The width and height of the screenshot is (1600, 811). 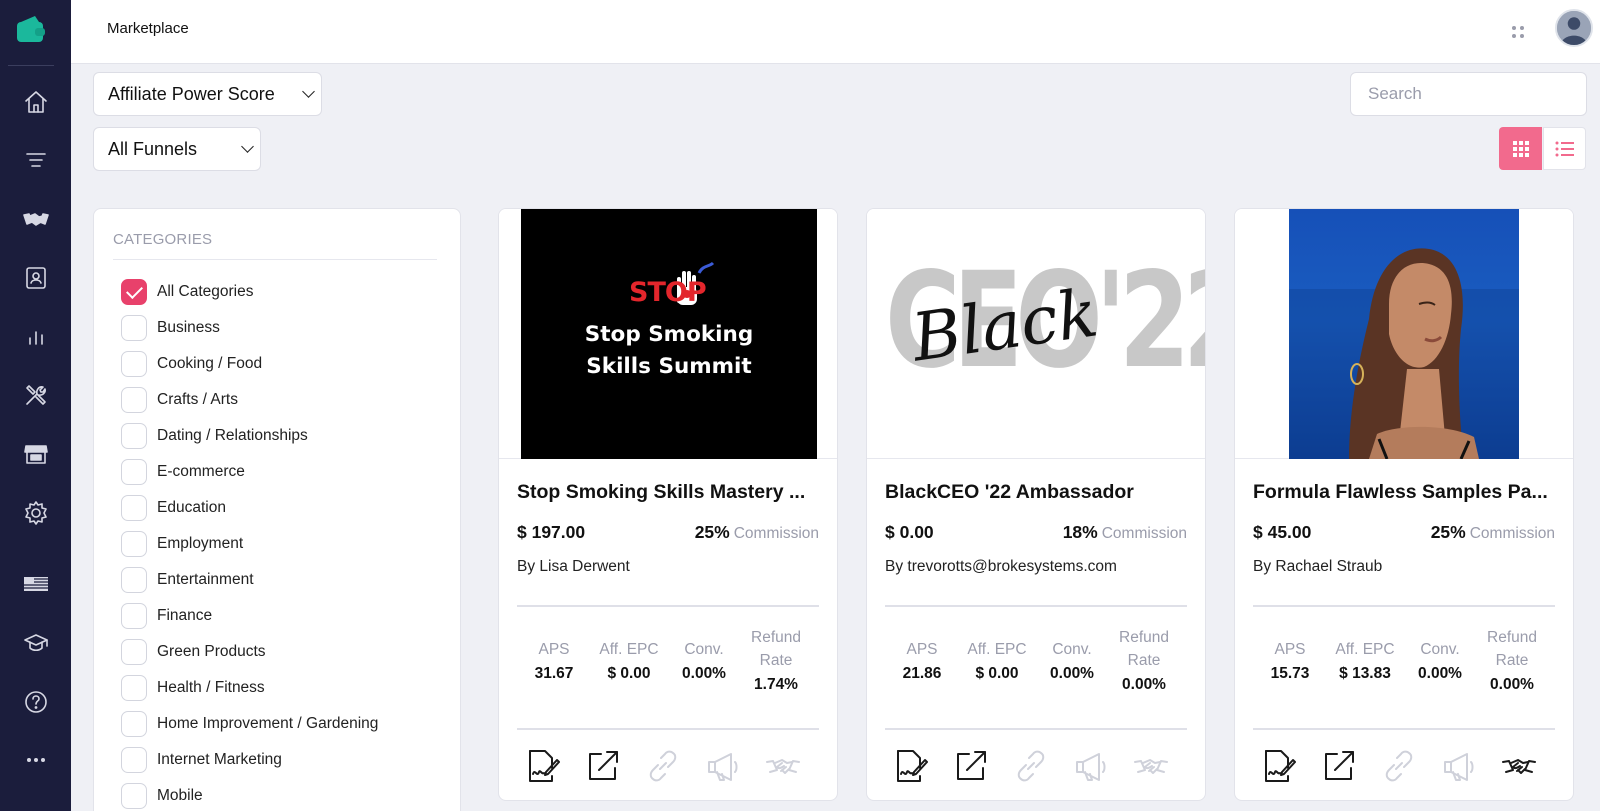 I want to click on top-bar: Marketplace, so click(x=835, y=32).